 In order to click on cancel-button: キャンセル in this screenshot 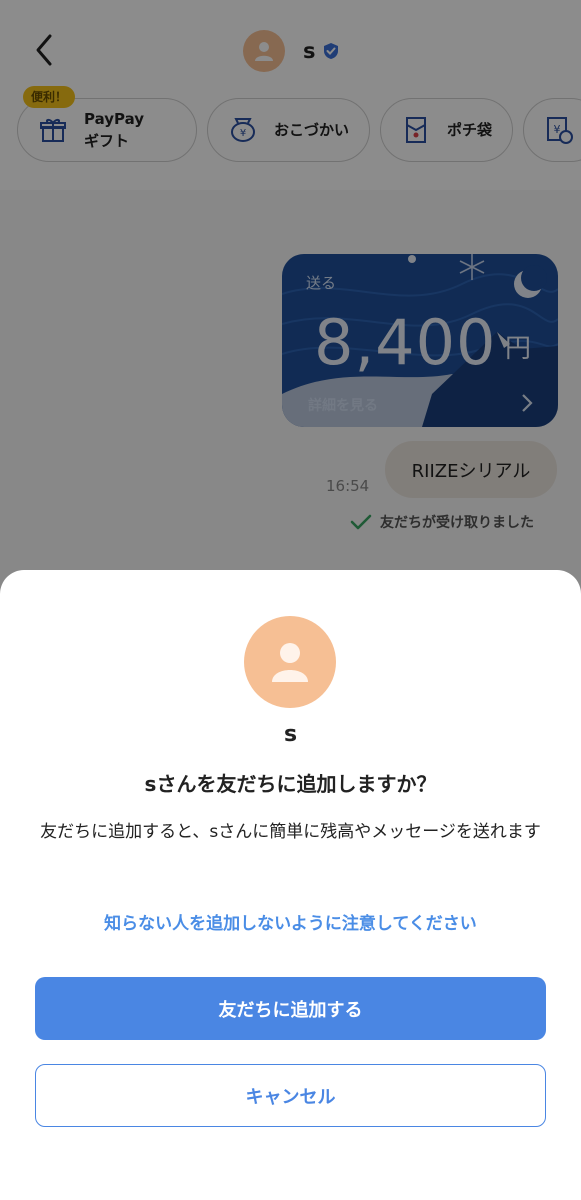, I will do `click(290, 1095)`.